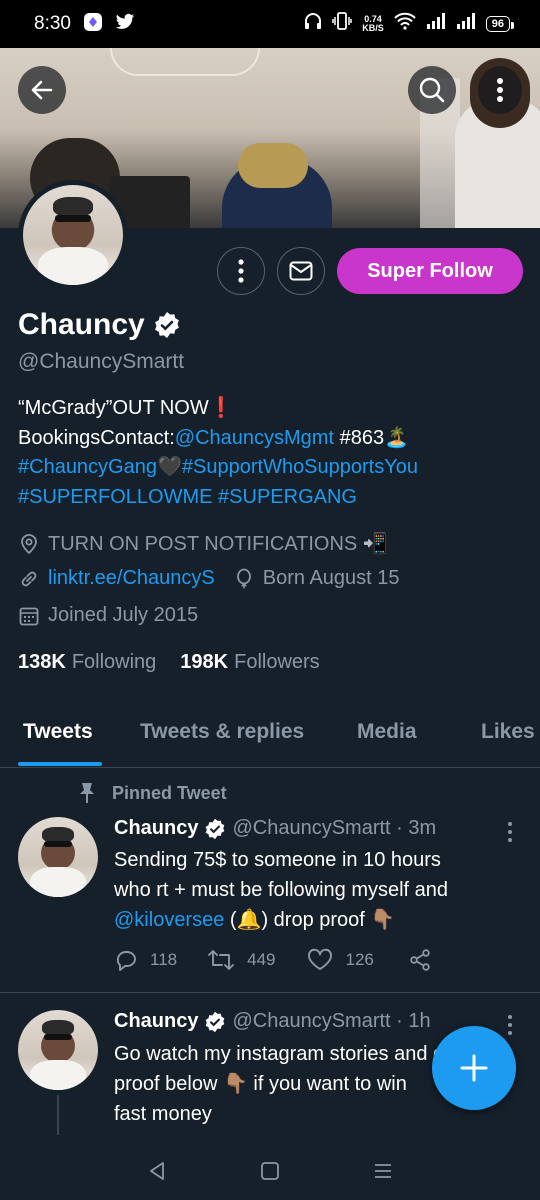 Image resolution: width=540 pixels, height=1200 pixels. What do you see at coordinates (73, 235) in the screenshot?
I see `profile-avatar` at bounding box center [73, 235].